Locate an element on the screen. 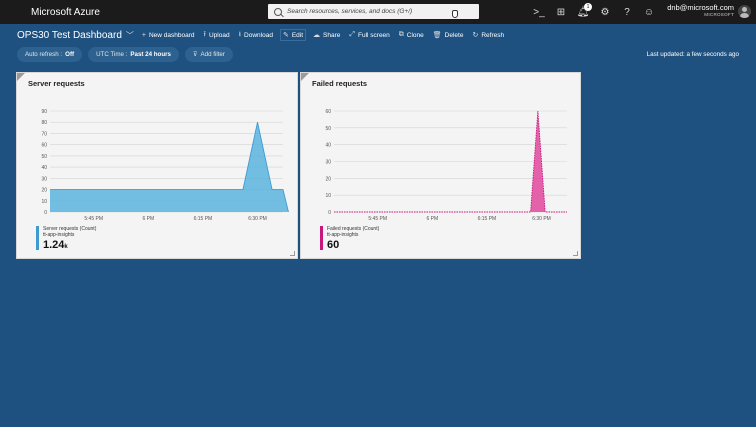 This screenshot has height=427, width=756. directory-filter-icon: ⊞ is located at coordinates (561, 12).